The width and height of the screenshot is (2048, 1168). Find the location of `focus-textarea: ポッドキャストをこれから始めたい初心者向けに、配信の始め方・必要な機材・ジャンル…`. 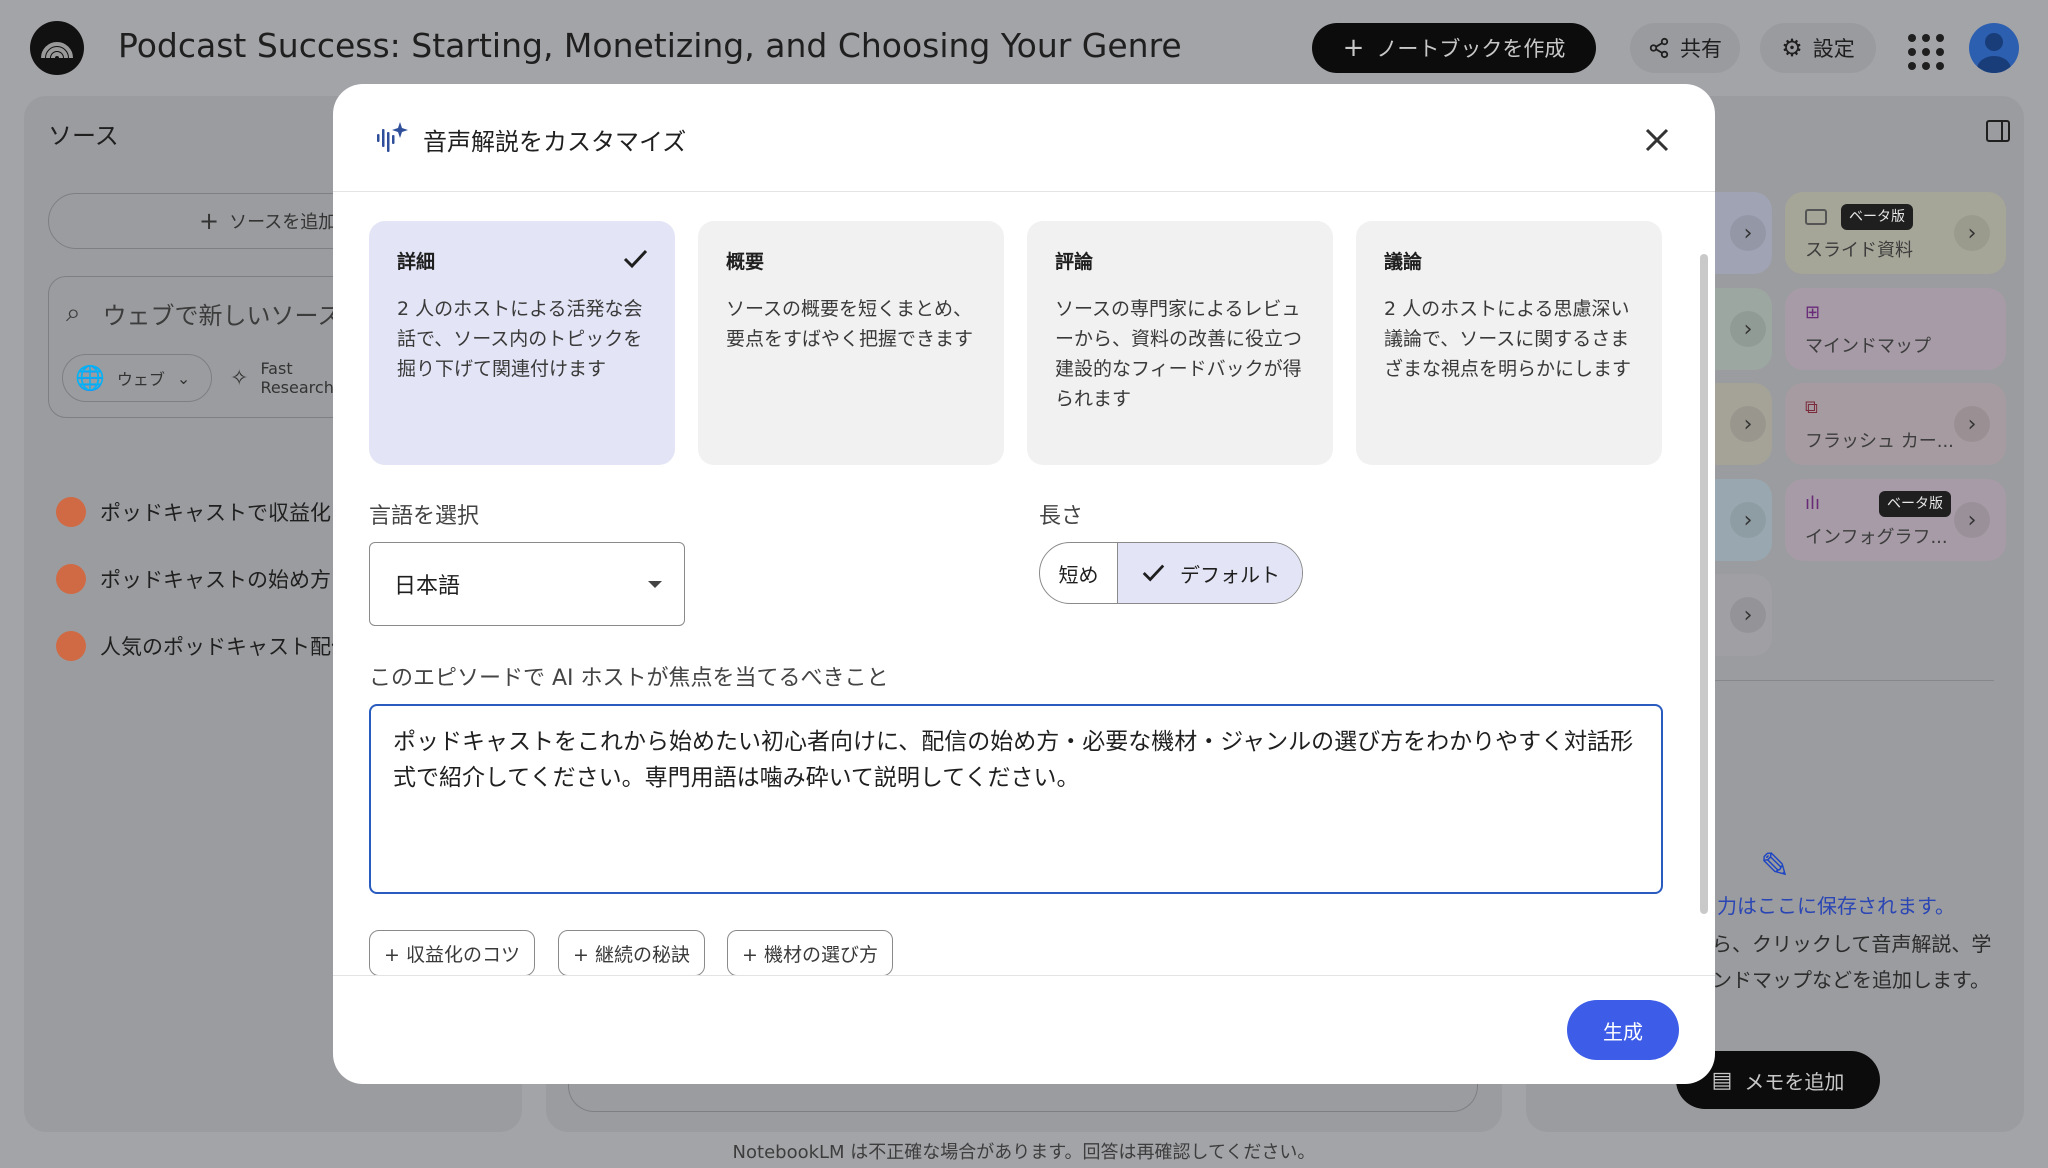

focus-textarea: ポッドキャストをこれから始めたい初心者向けに、配信の始め方・必要な機材・ジャンル… is located at coordinates (1016, 799).